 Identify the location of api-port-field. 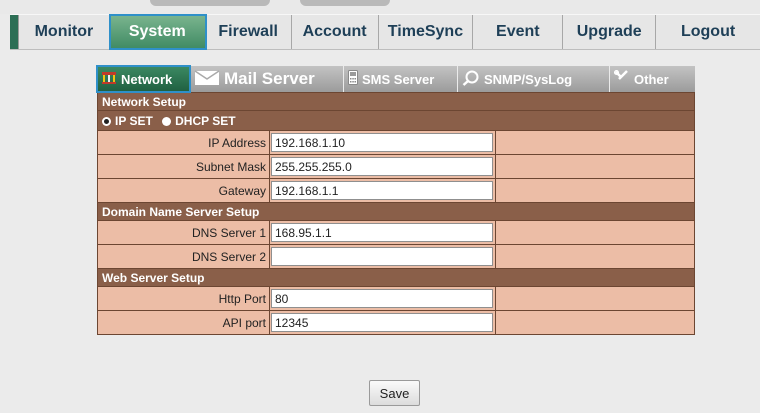
(382, 322).